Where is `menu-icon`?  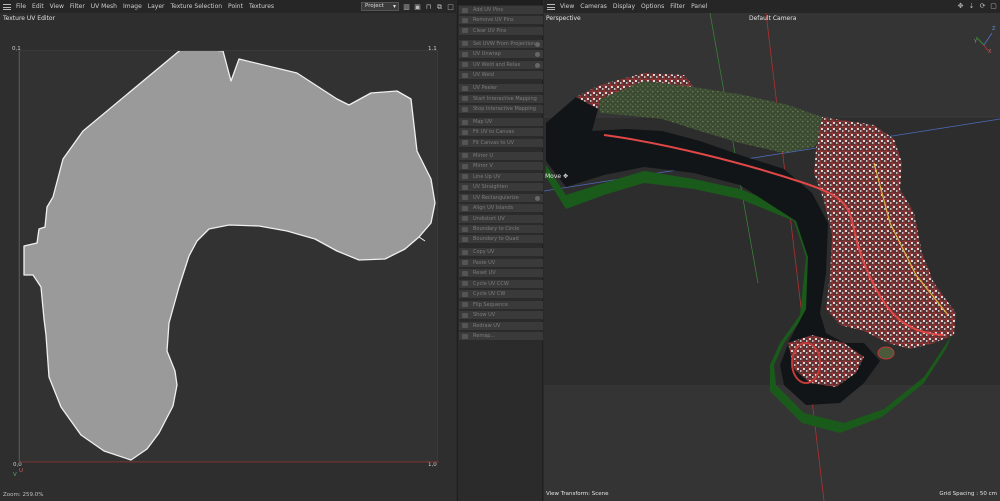
menu-icon is located at coordinates (7, 6).